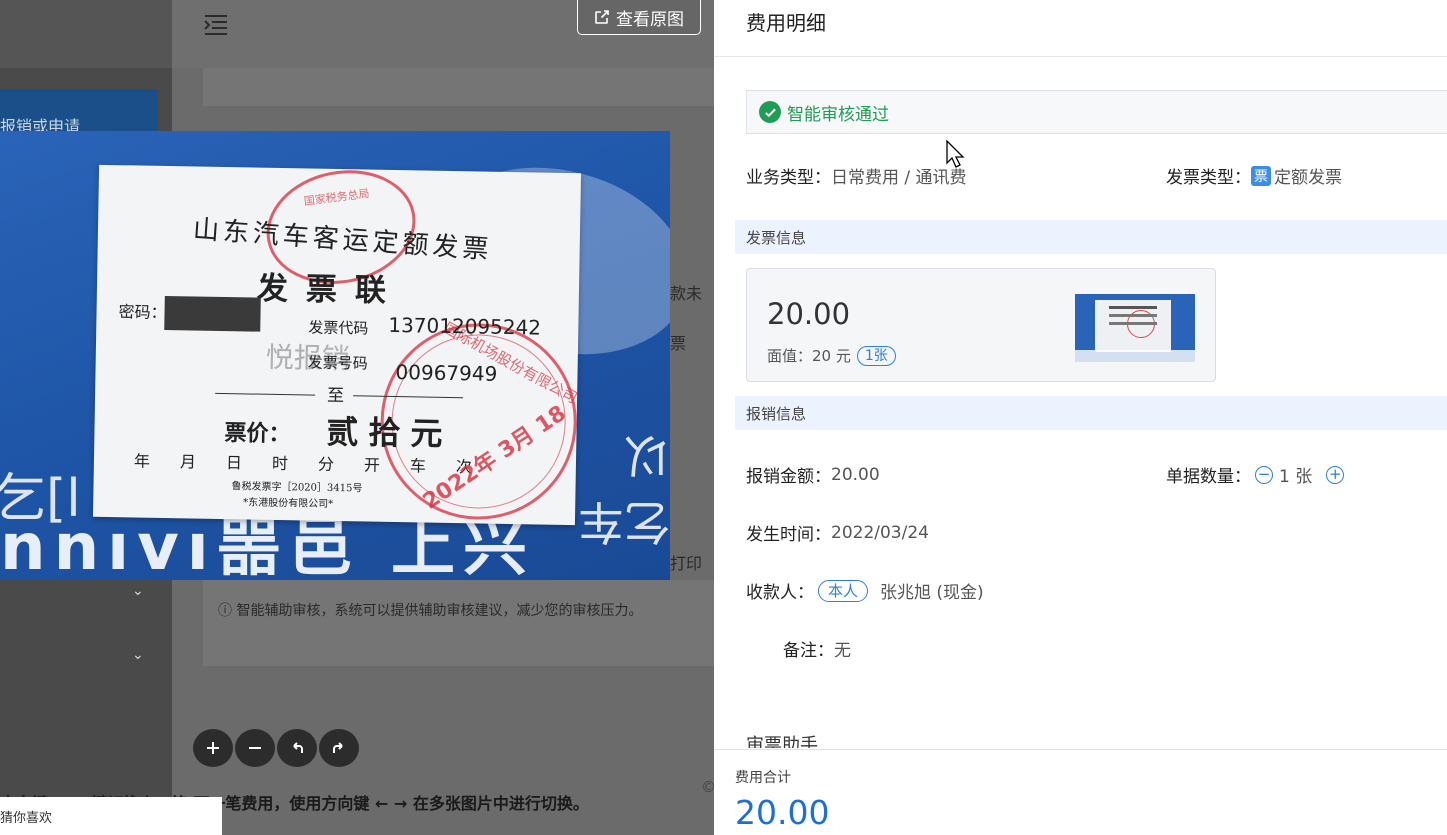 Image resolution: width=1447 pixels, height=835 pixels. I want to click on rotate-right-button, so click(339, 748).